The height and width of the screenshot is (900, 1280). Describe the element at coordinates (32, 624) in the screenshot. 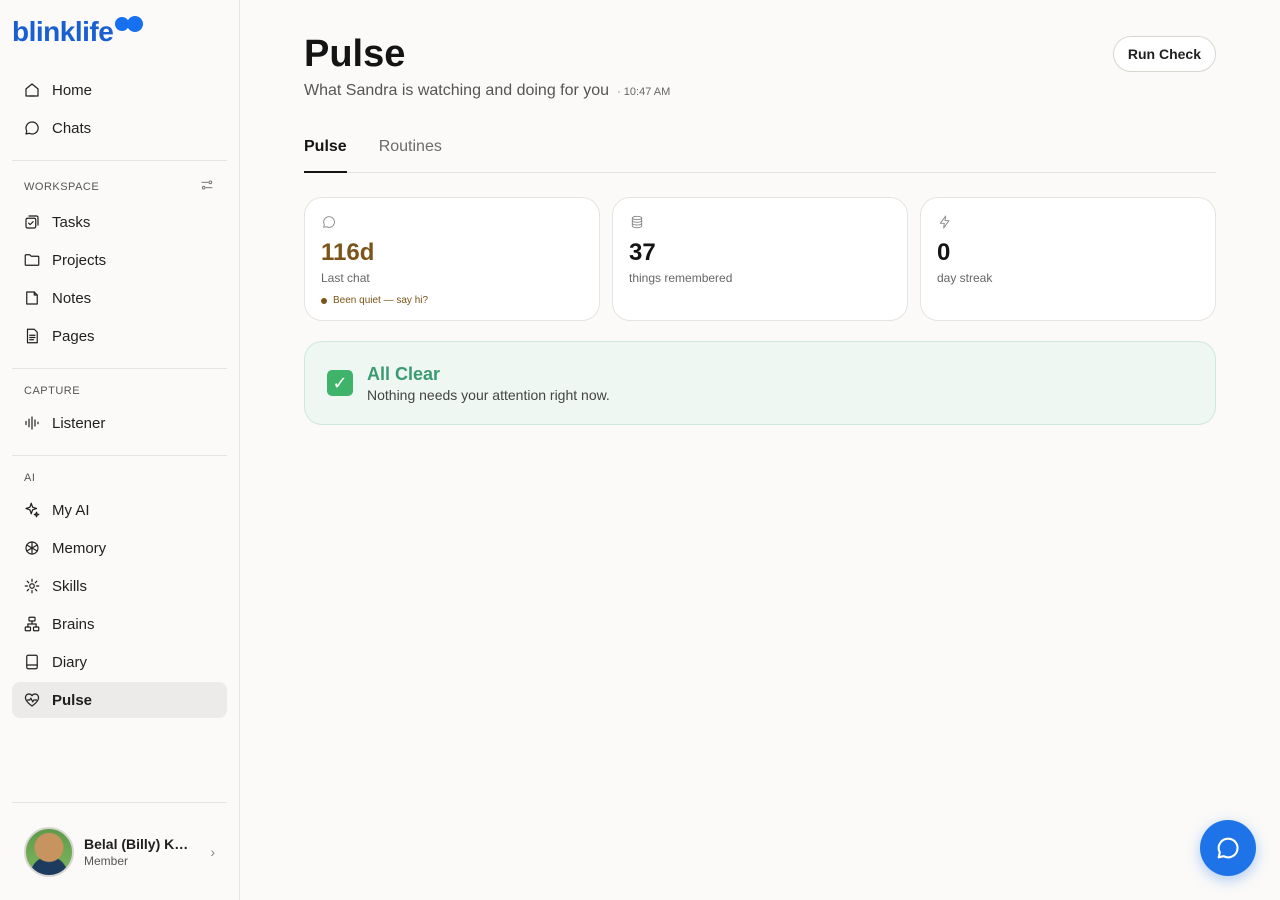

I see `brains-icon` at that location.